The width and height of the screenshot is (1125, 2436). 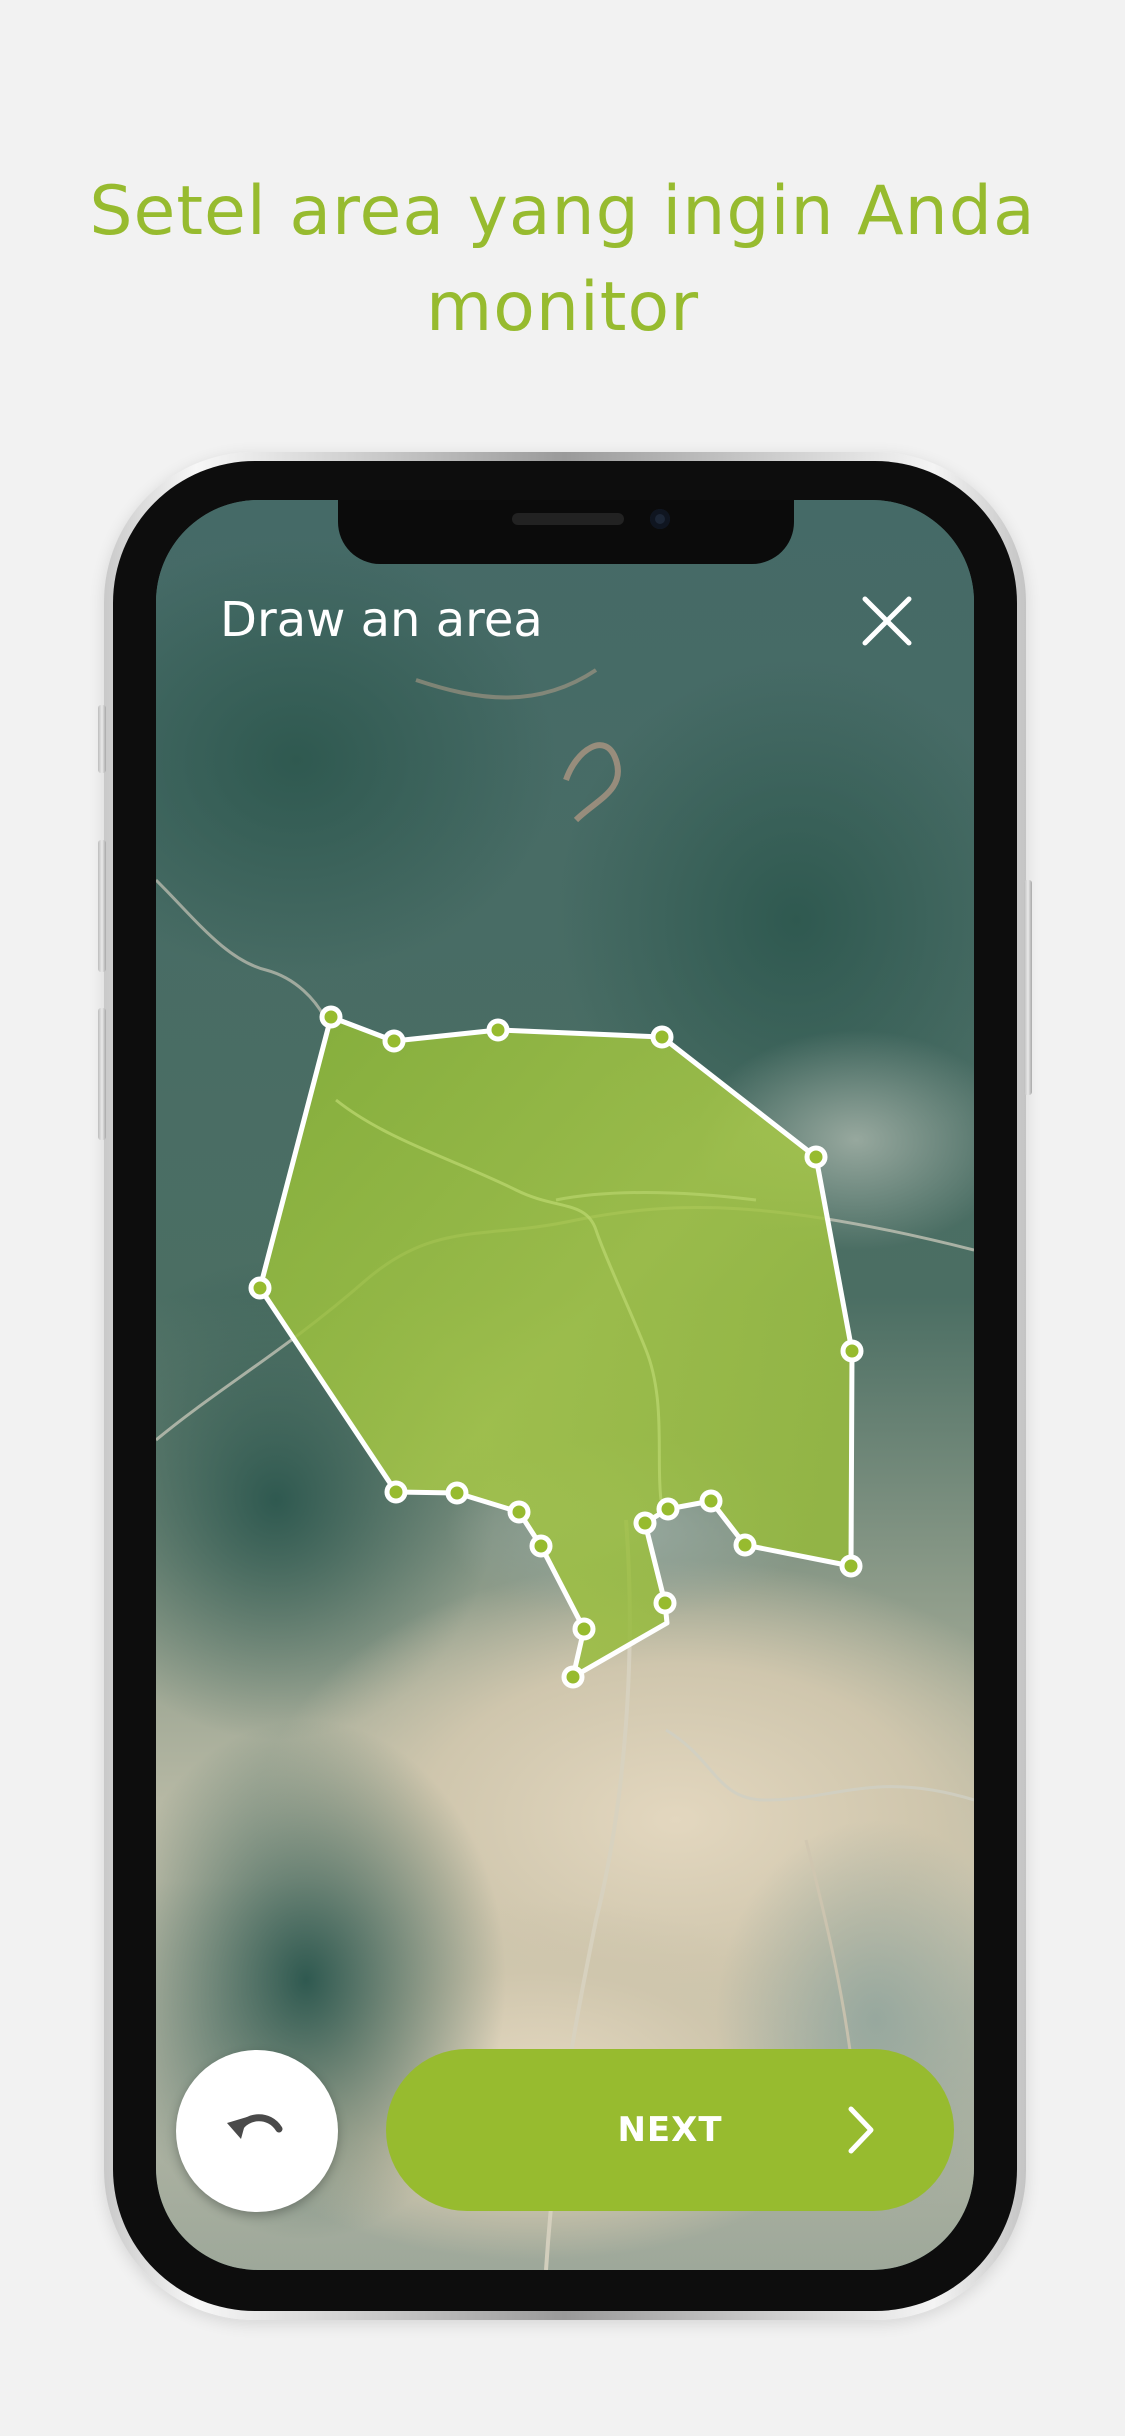 What do you see at coordinates (255, 2126) in the screenshot?
I see `undo-icon` at bounding box center [255, 2126].